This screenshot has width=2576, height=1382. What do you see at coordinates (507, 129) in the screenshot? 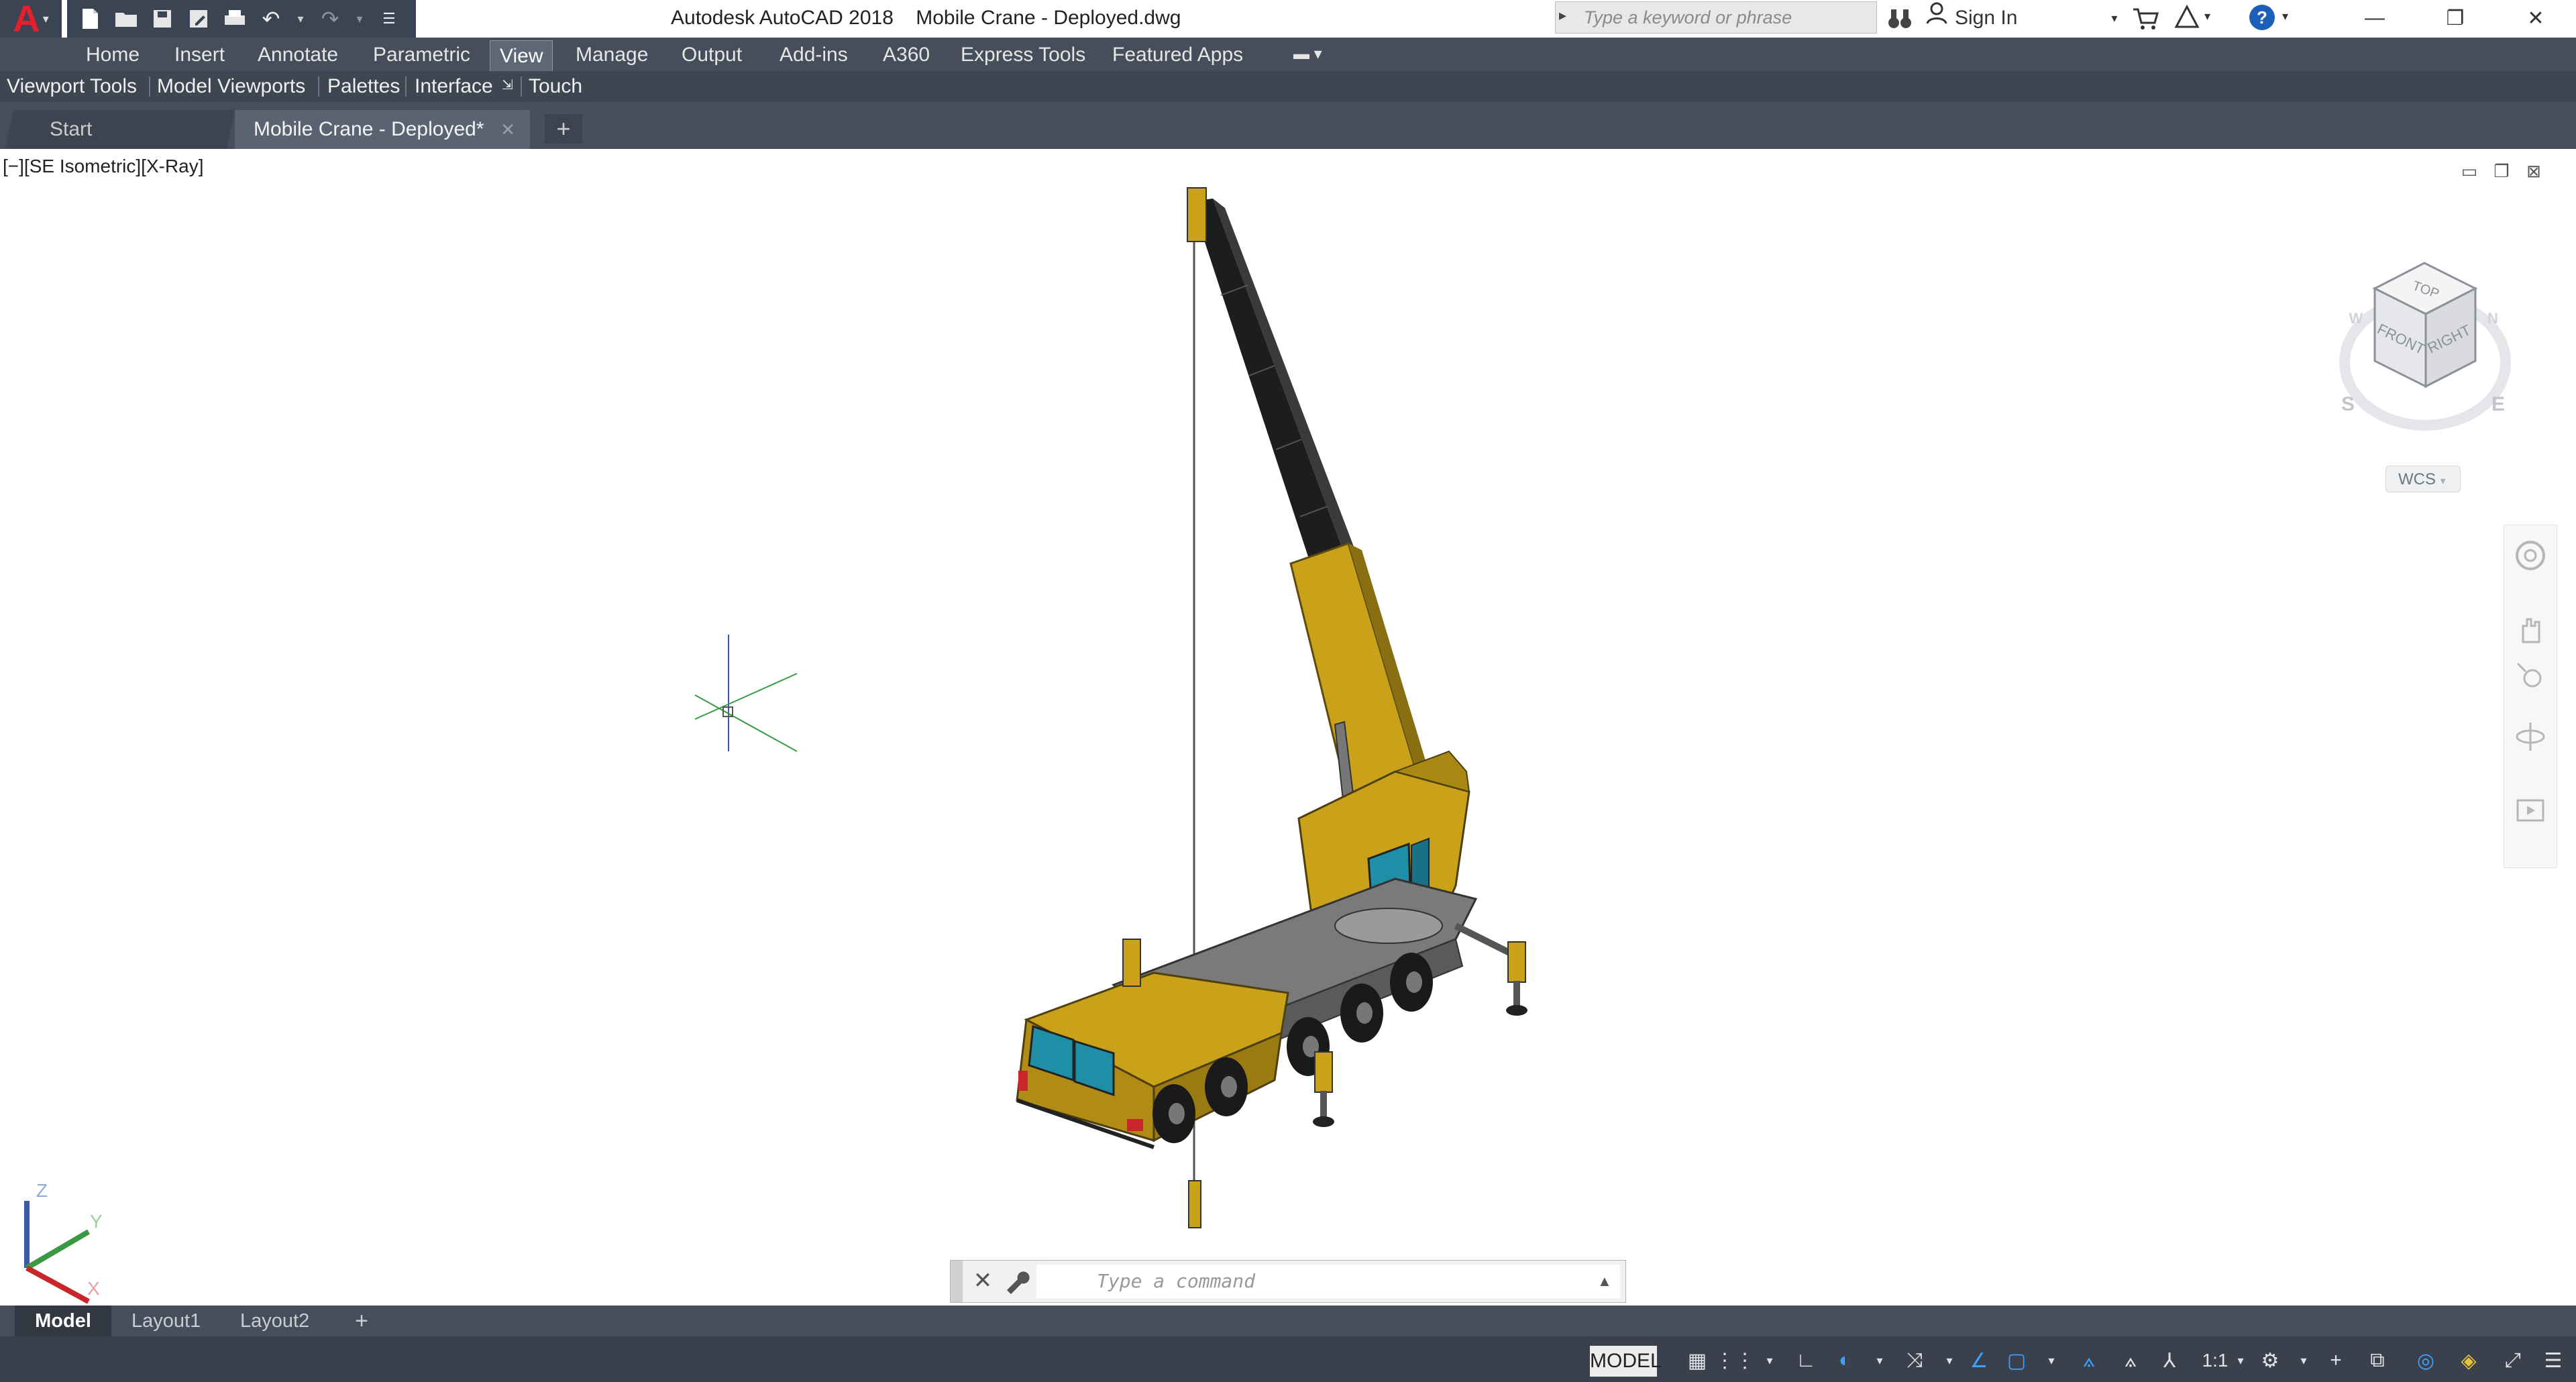
I see `close-tab-icon: ✕` at bounding box center [507, 129].